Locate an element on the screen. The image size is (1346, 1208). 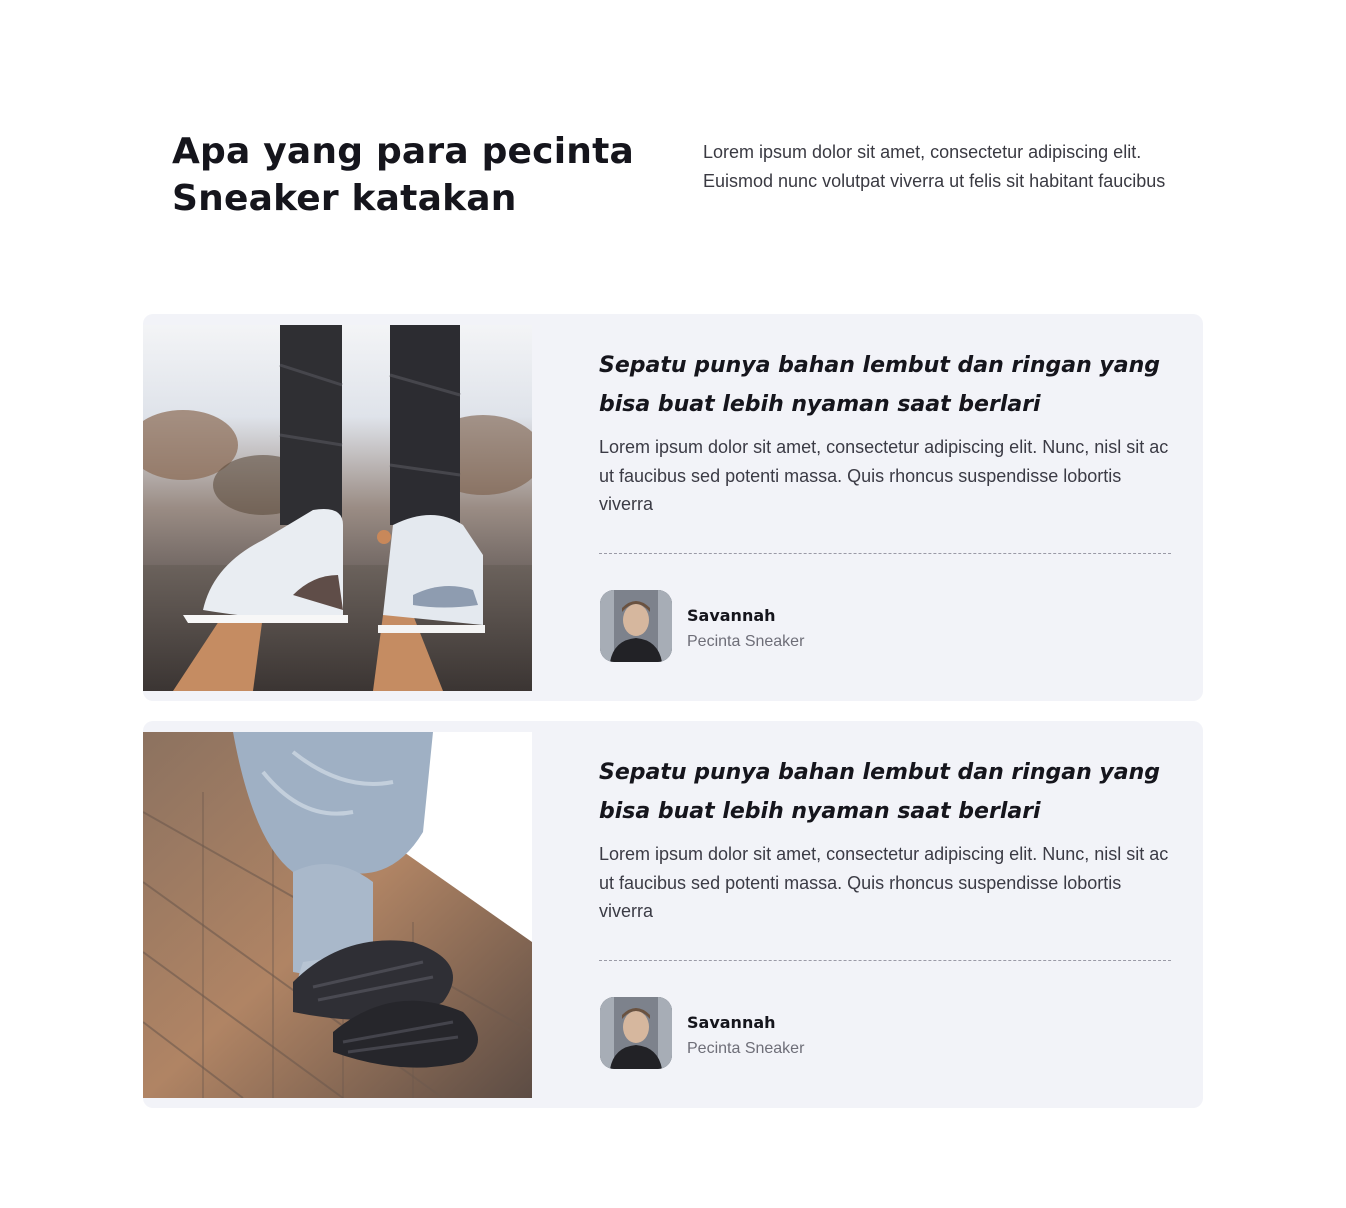
sneaker-photo-street is located at coordinates (337, 508).